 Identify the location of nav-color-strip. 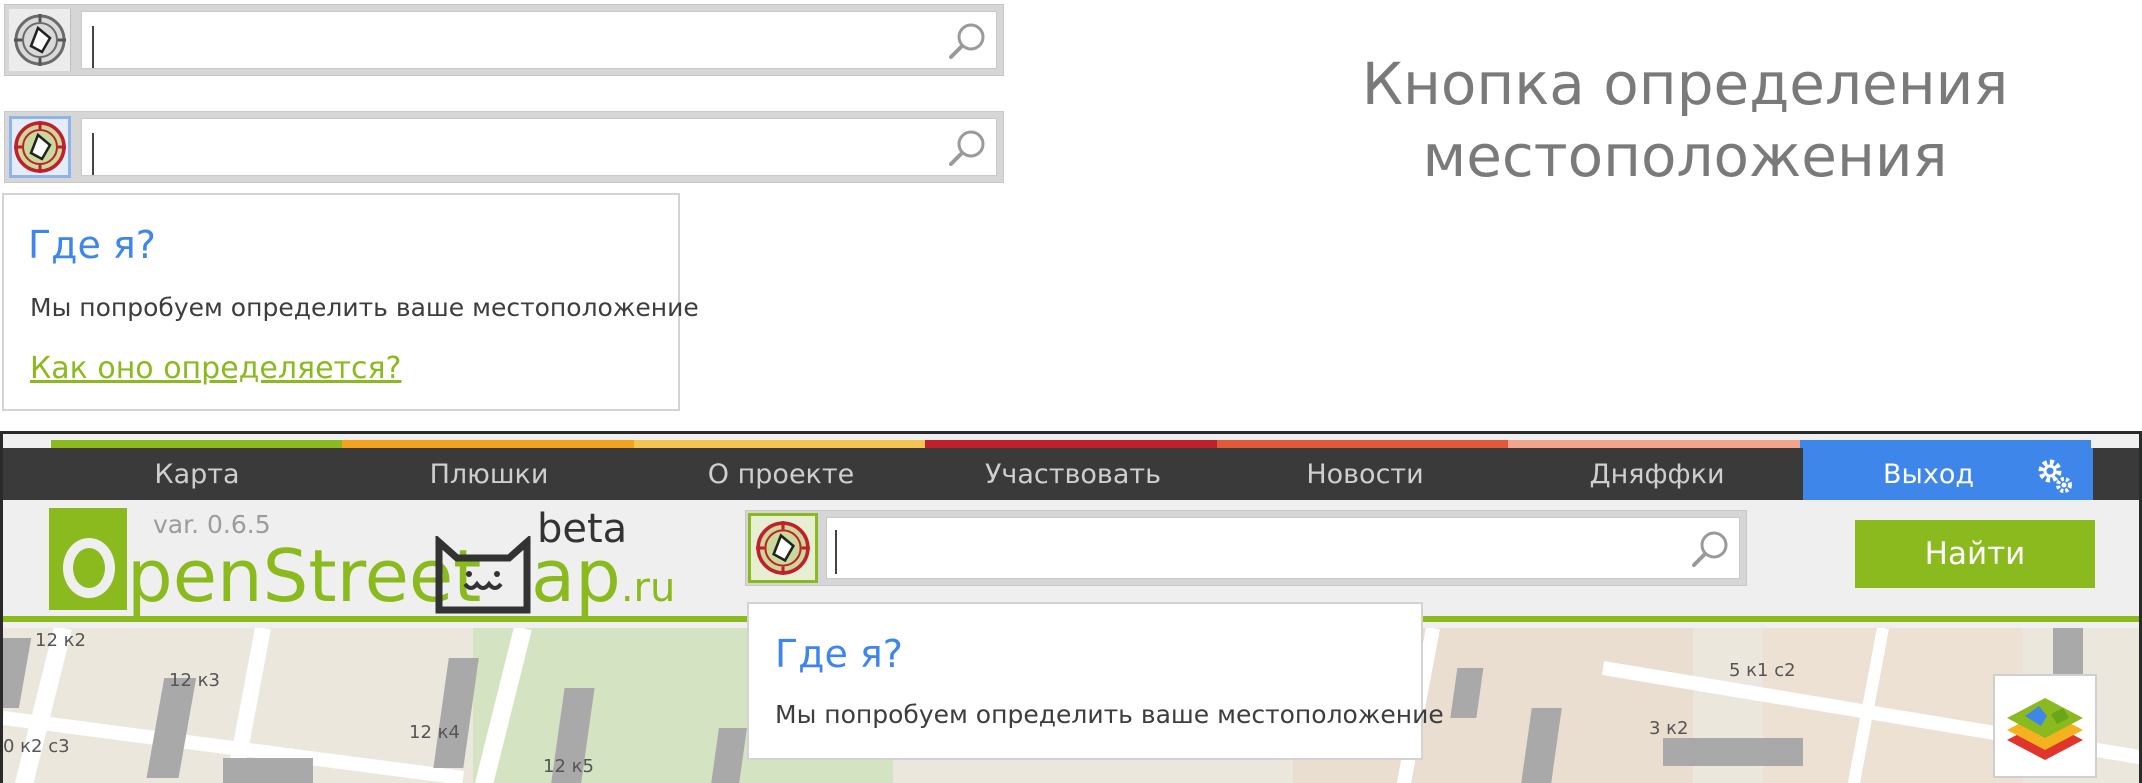
(1071, 444).